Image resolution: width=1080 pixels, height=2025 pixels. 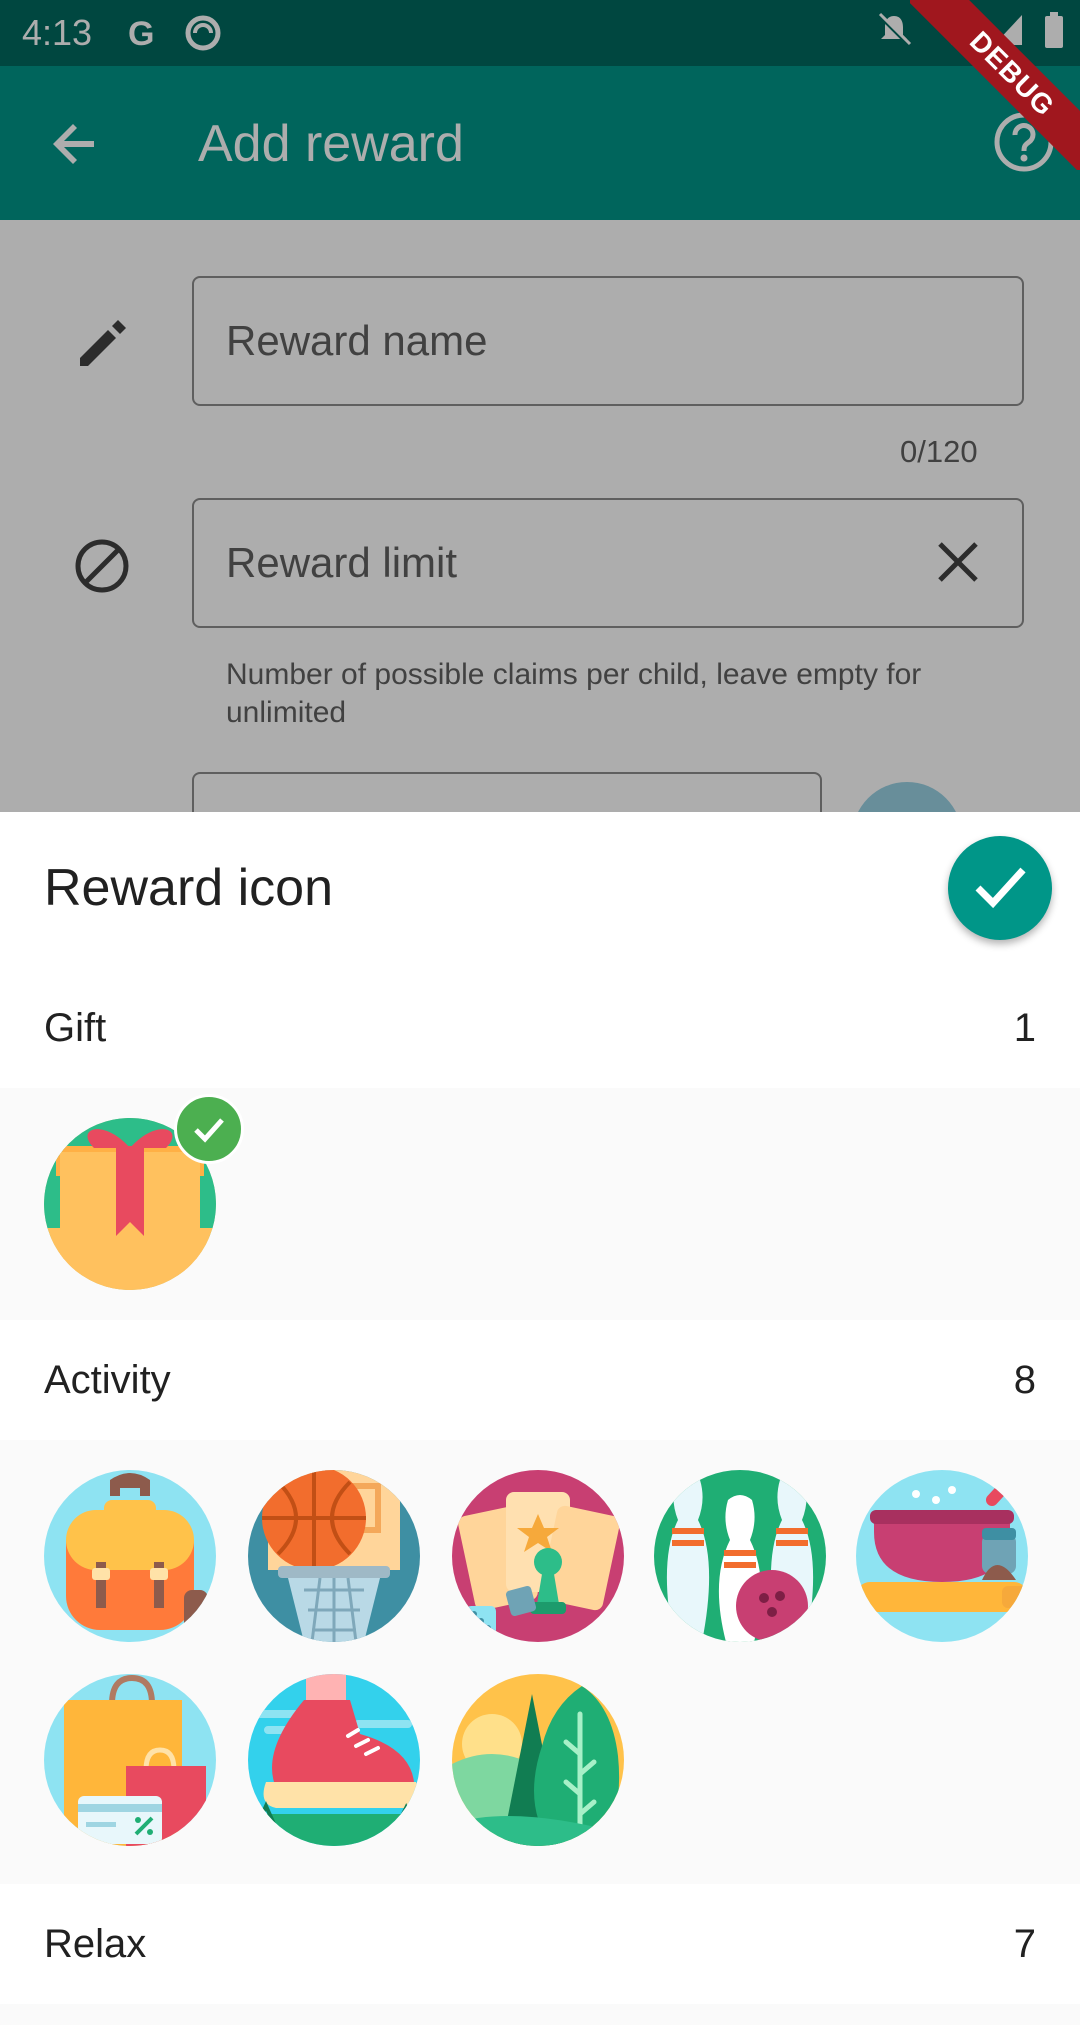 What do you see at coordinates (1024, 1943) in the screenshot?
I see `category-count: 7` at bounding box center [1024, 1943].